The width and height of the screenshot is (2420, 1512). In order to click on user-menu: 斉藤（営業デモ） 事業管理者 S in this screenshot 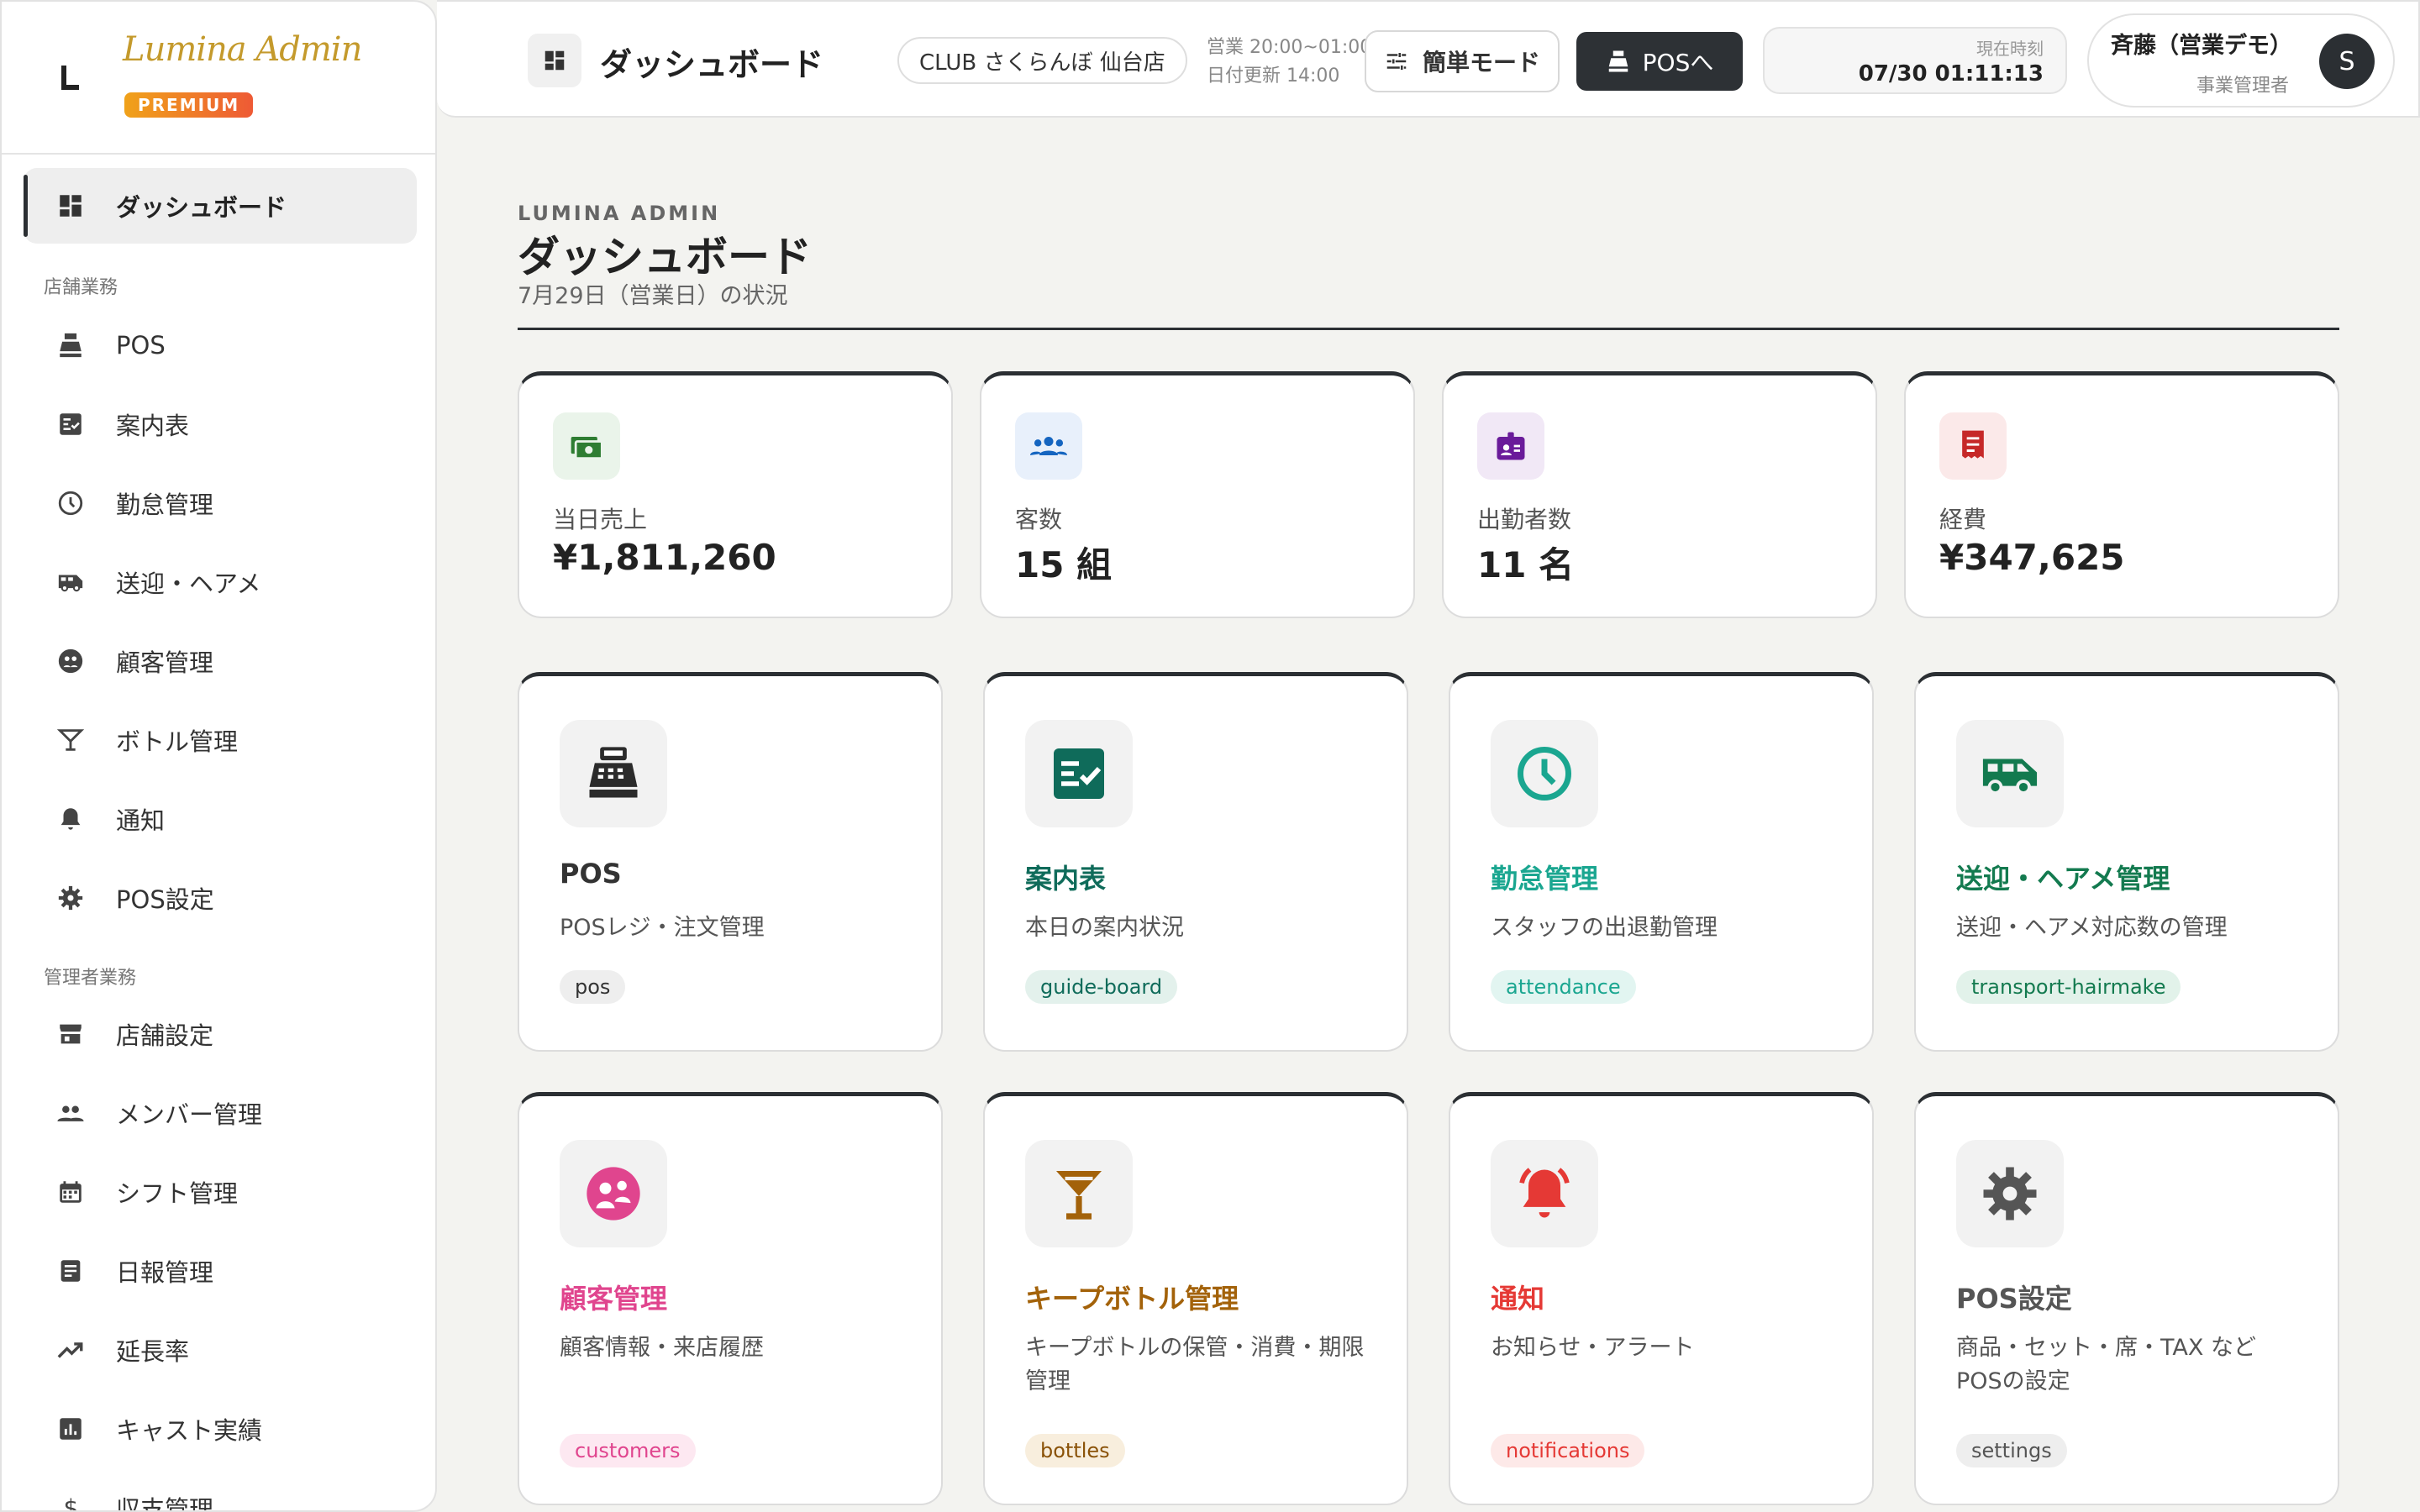, I will do `click(2241, 60)`.